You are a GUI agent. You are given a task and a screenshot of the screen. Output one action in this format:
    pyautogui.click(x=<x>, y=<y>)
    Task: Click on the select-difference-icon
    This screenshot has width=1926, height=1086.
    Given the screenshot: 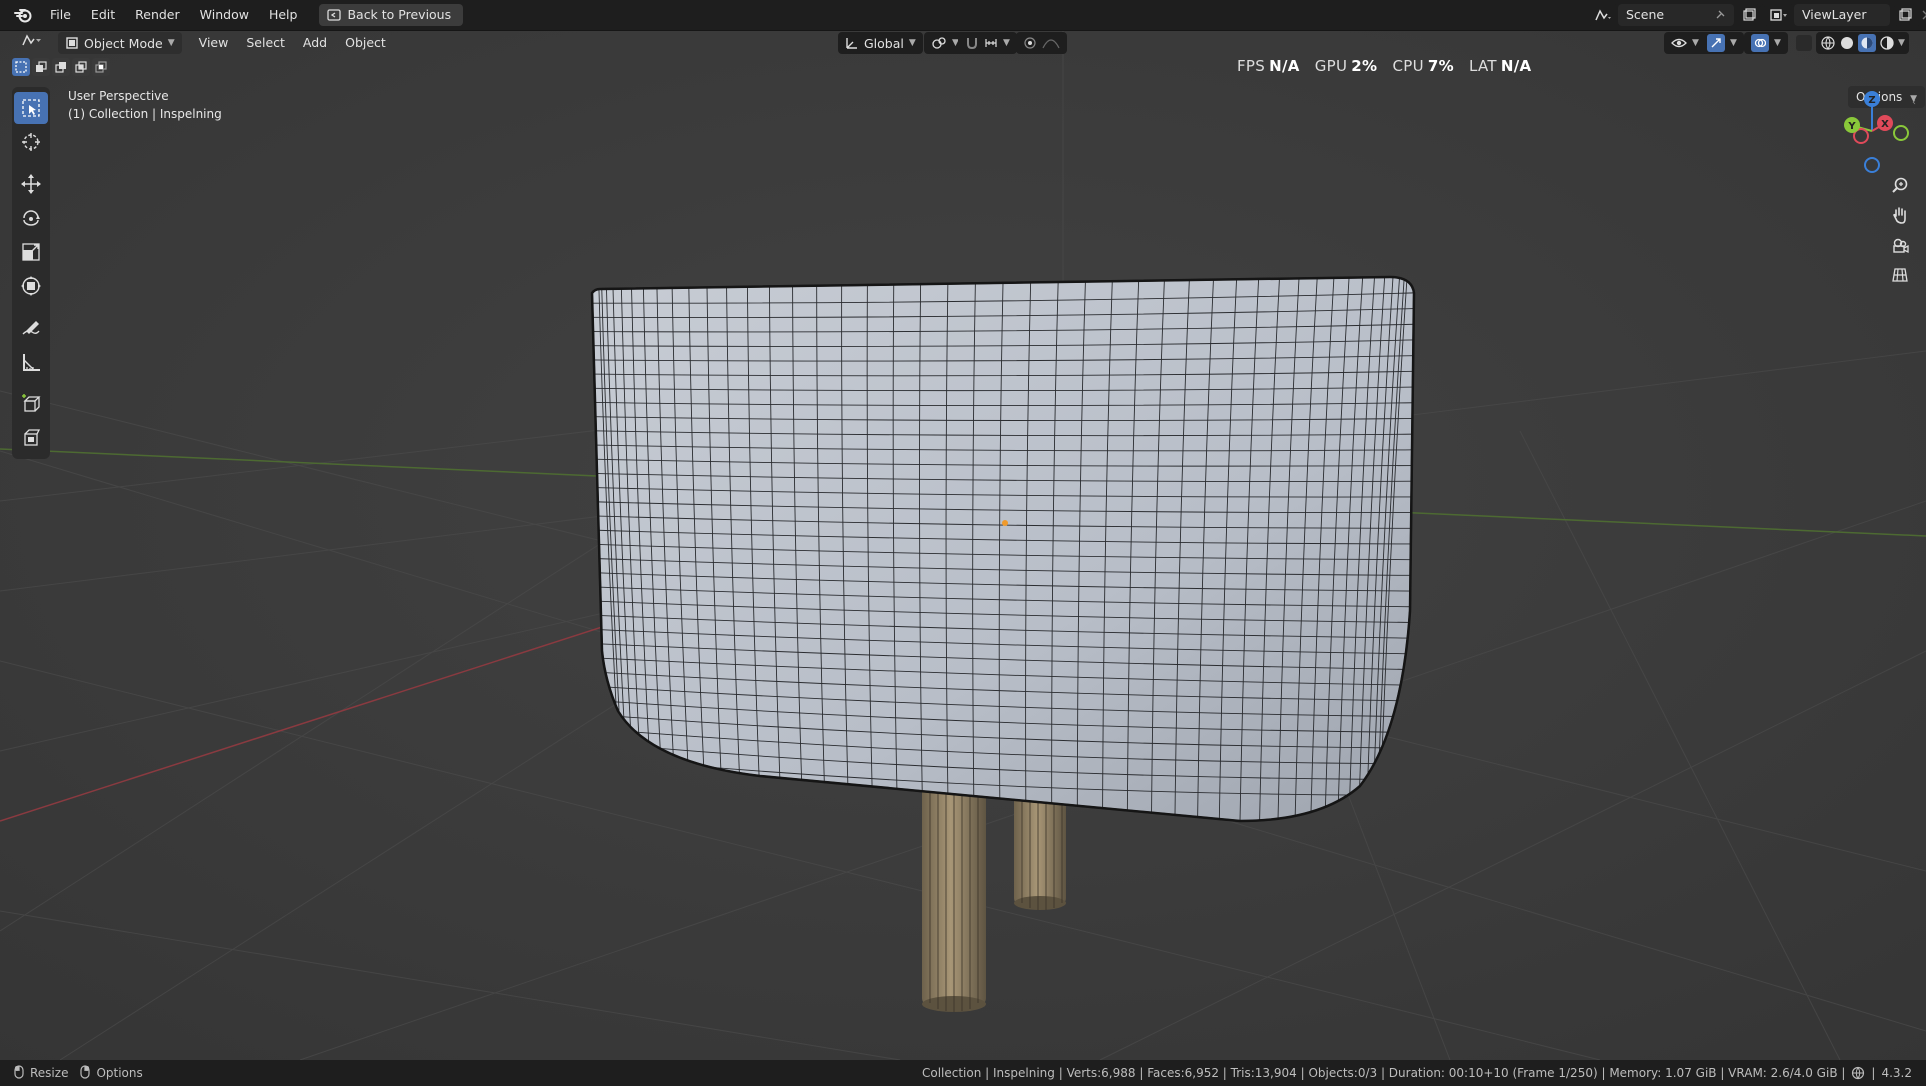 What is the action you would take?
    pyautogui.click(x=81, y=67)
    